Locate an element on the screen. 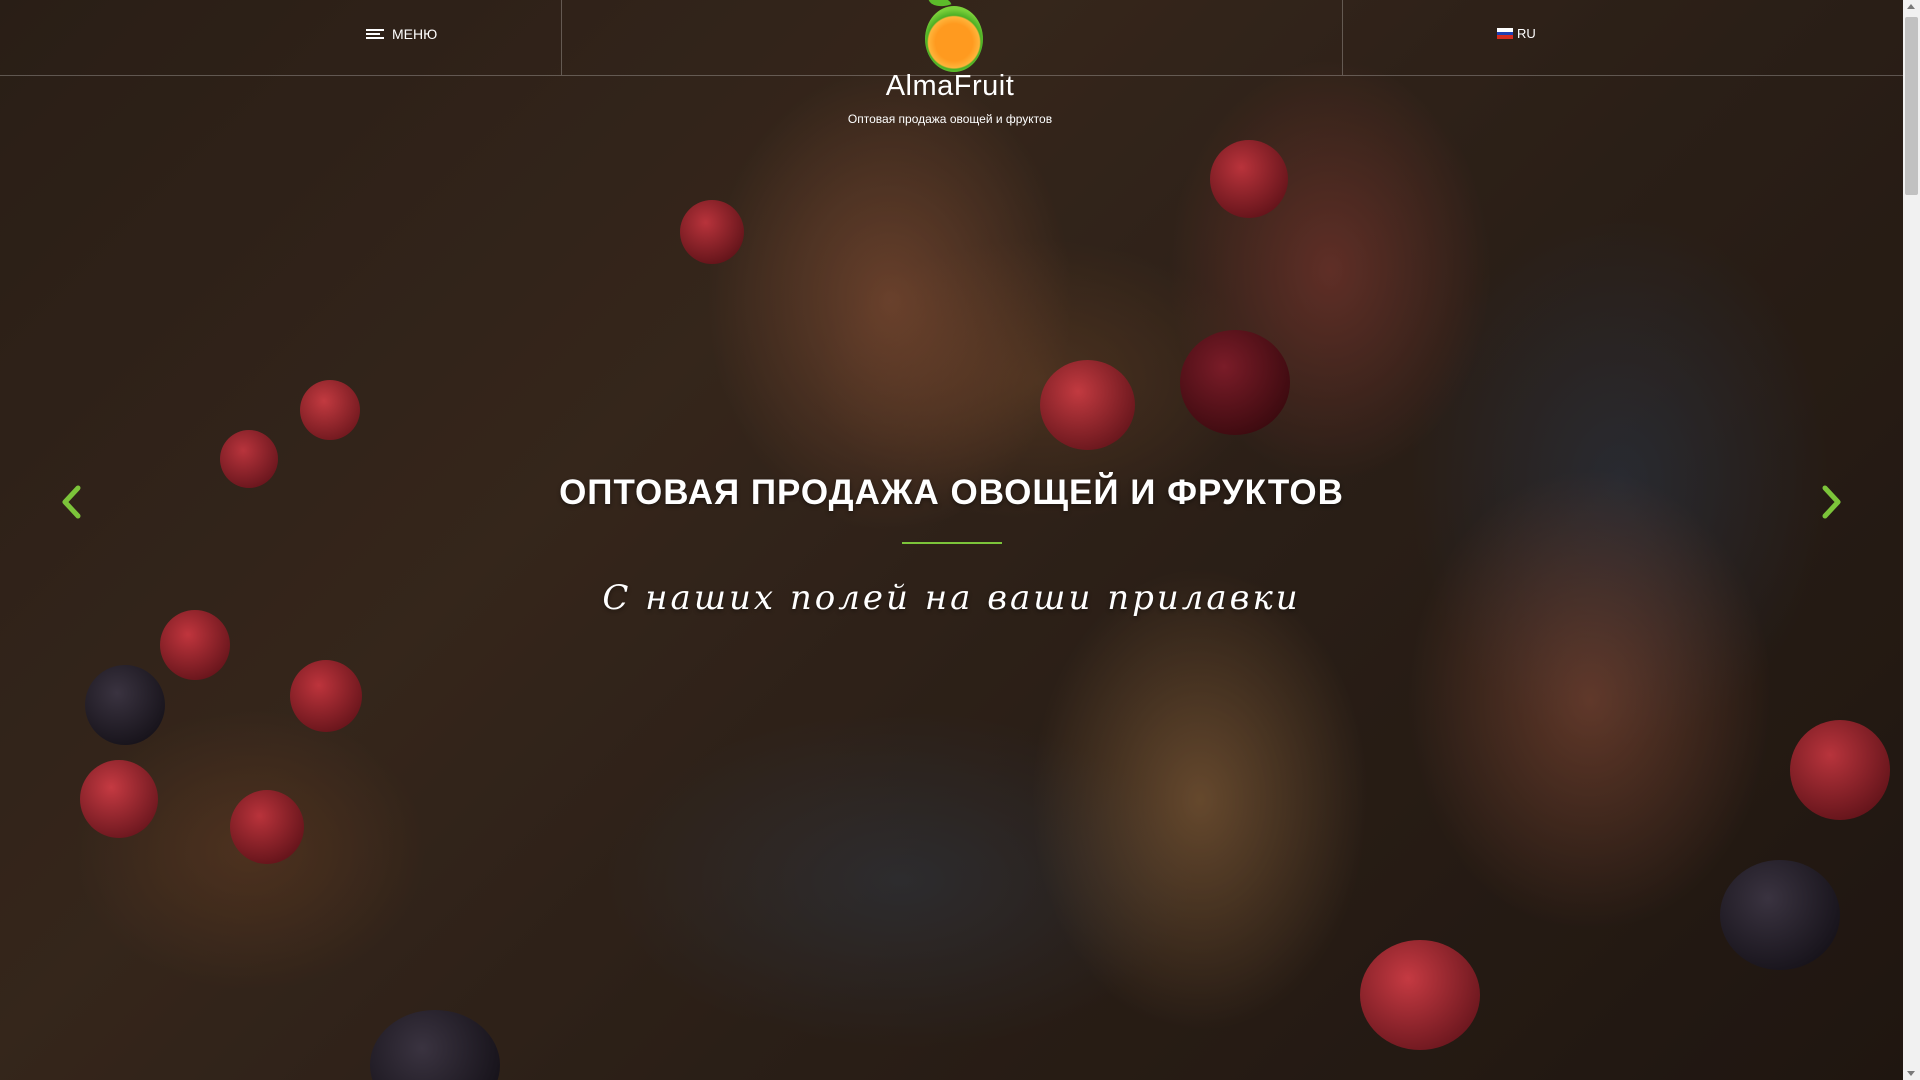  logo-subtitle: Оптовая продажа овощей и фруктов is located at coordinates (950, 119).